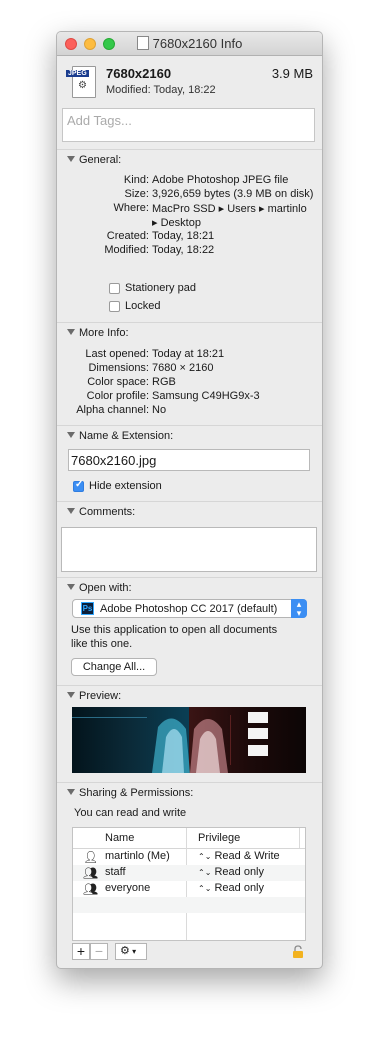  I want to click on size-label: Size:, so click(136, 194).